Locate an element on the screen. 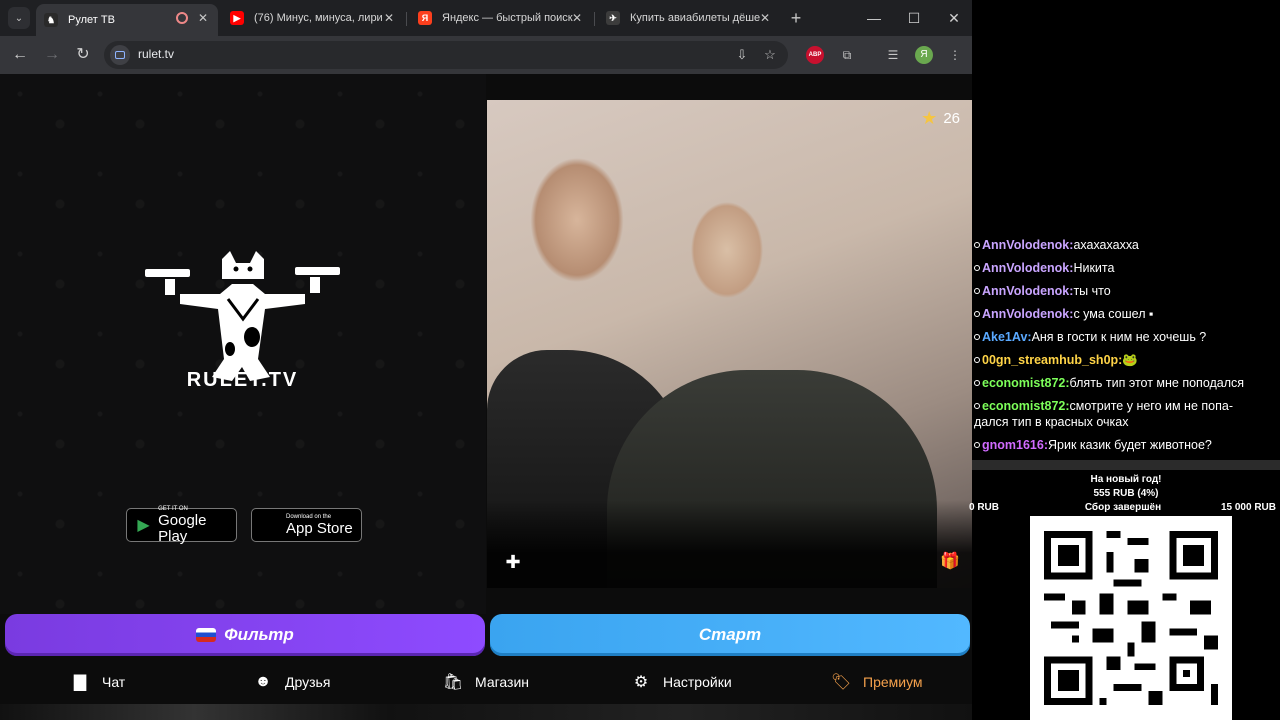 The height and width of the screenshot is (720, 1280). tag-icon: 🏷 is located at coordinates (841, 682).